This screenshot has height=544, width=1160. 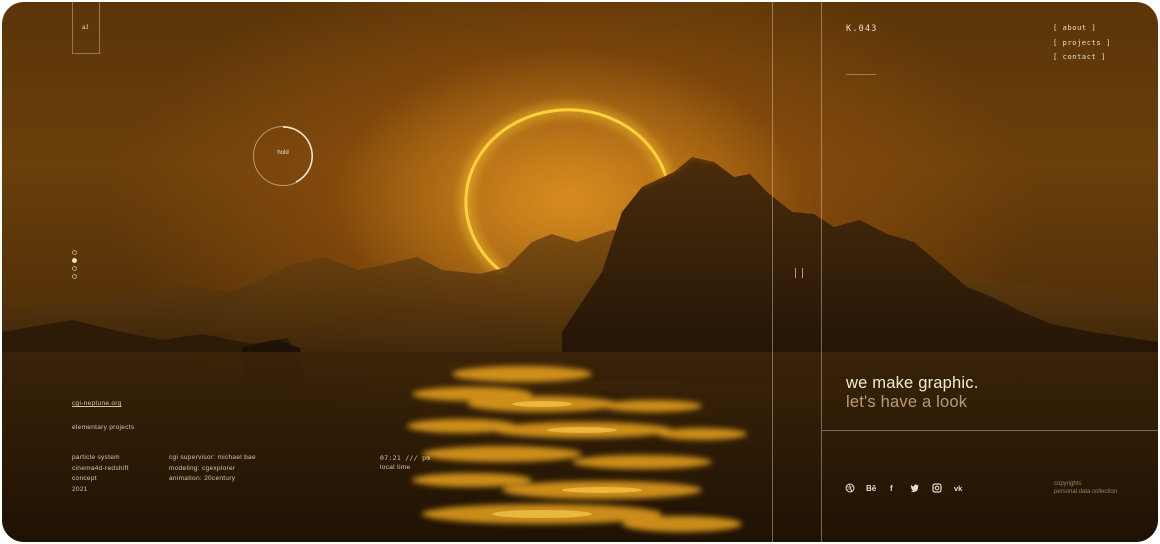 I want to click on pause-button, so click(x=799, y=273).